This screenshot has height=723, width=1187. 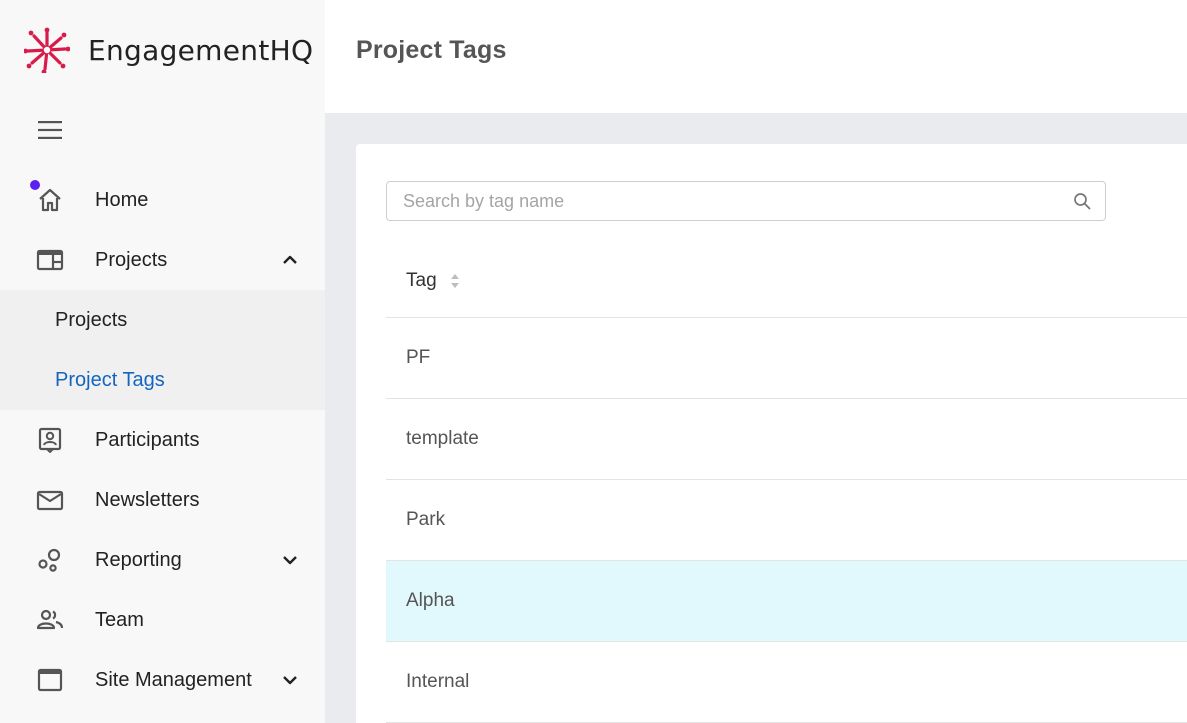 I want to click on menu-toggle-button, so click(x=50, y=130).